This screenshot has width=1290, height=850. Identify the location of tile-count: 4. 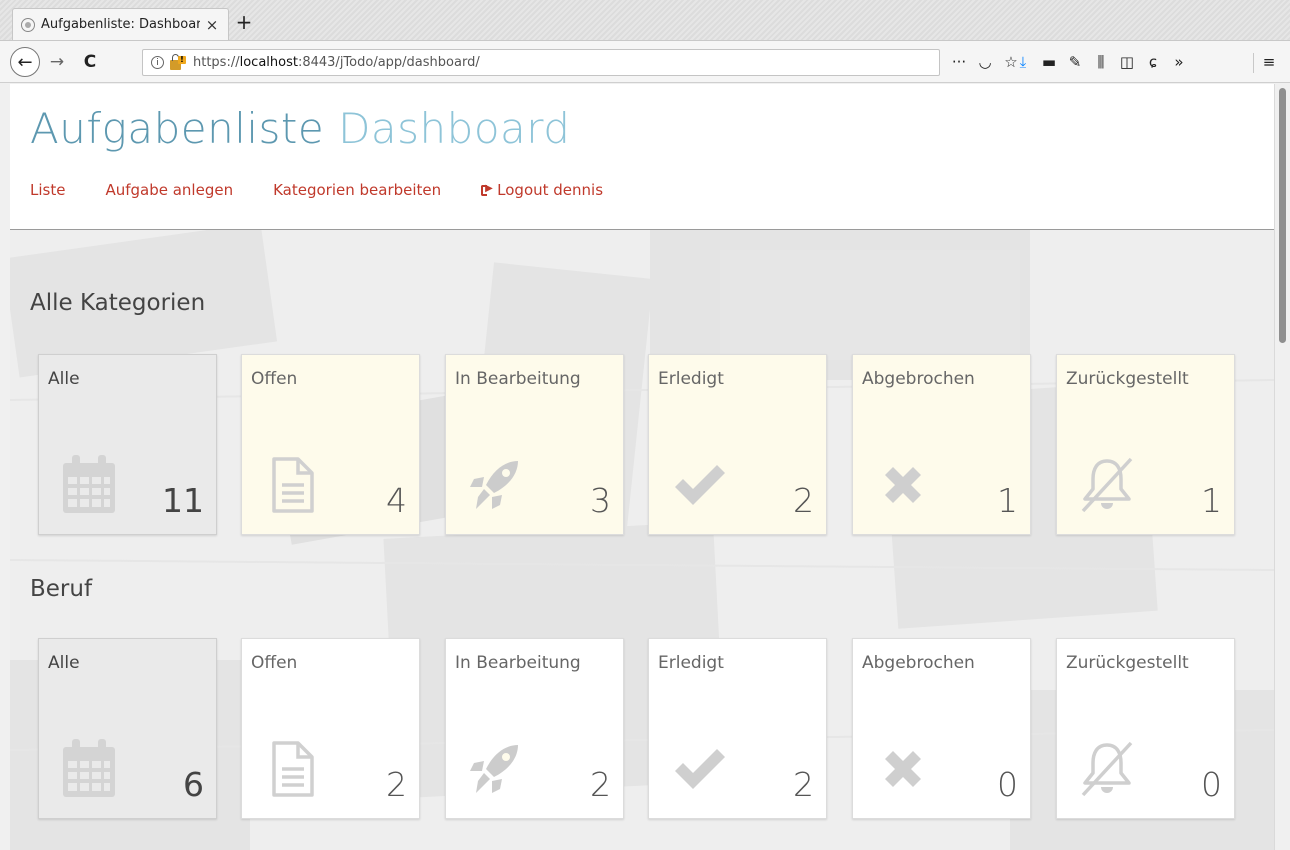
(396, 500).